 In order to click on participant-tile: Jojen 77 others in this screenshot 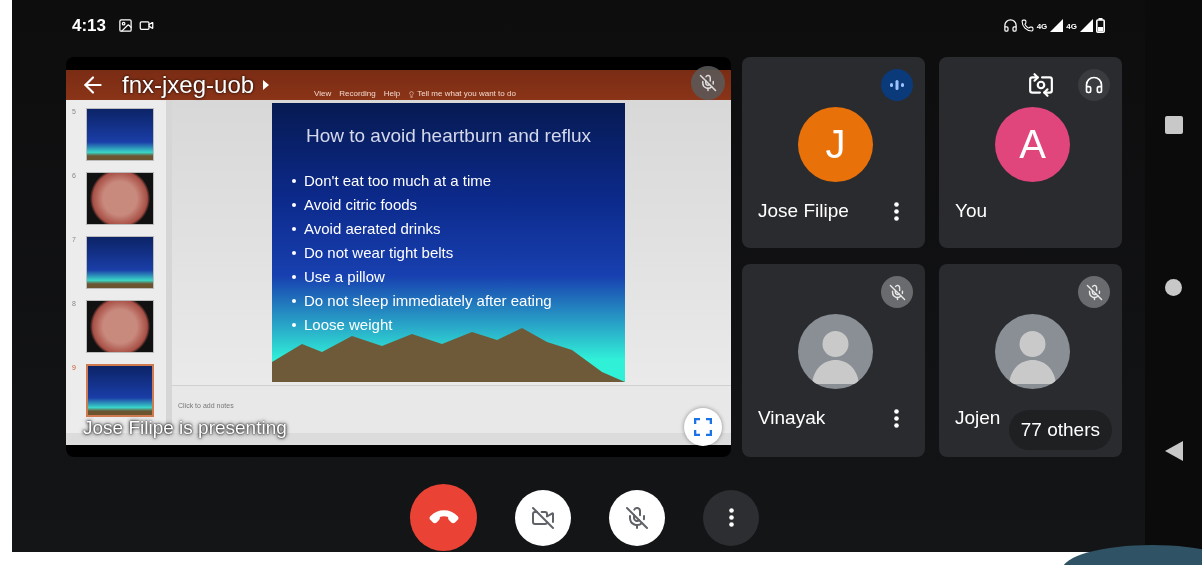, I will do `click(1030, 360)`.